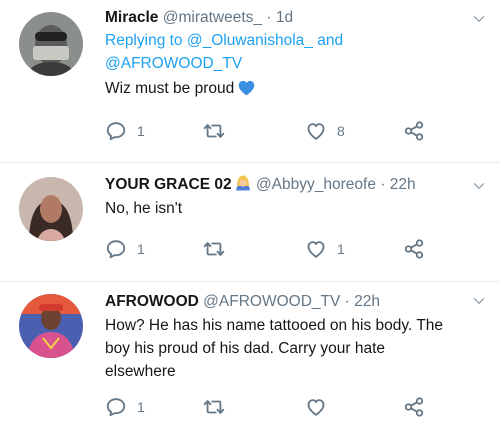 This screenshot has height=424, width=500. What do you see at coordinates (243, 183) in the screenshot?
I see `person-emoji-icon` at bounding box center [243, 183].